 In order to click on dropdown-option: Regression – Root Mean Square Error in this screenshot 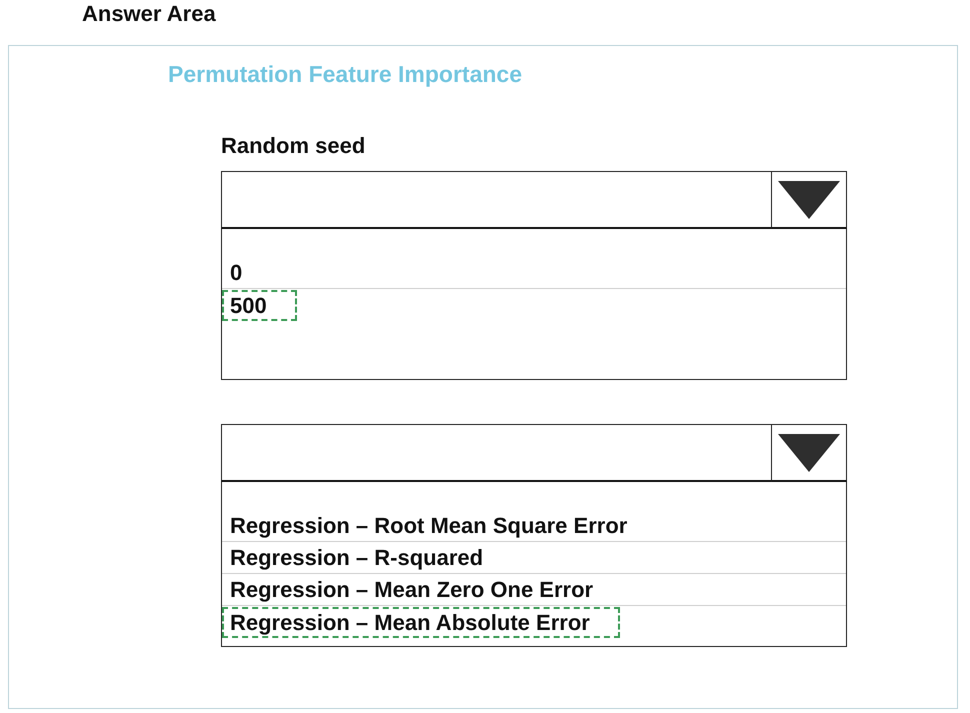, I will do `click(440, 525)`.